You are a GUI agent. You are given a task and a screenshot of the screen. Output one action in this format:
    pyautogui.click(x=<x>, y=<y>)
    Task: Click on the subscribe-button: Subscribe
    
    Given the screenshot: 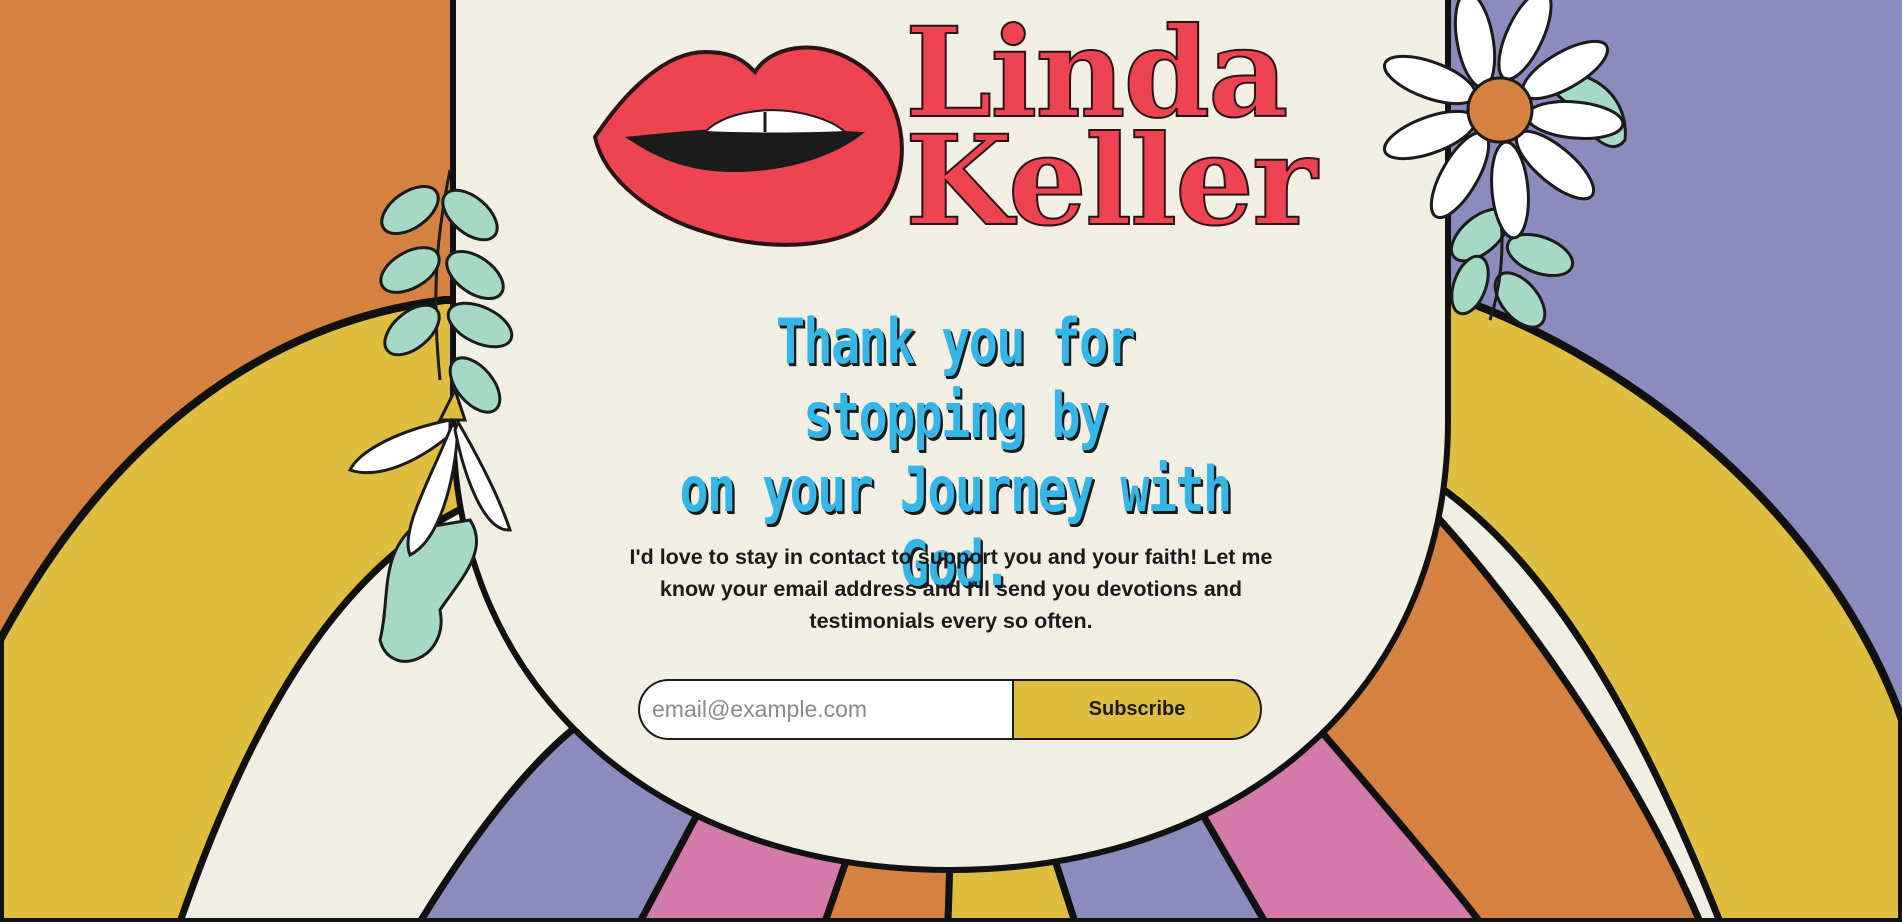 What is the action you would take?
    pyautogui.click(x=1137, y=709)
    